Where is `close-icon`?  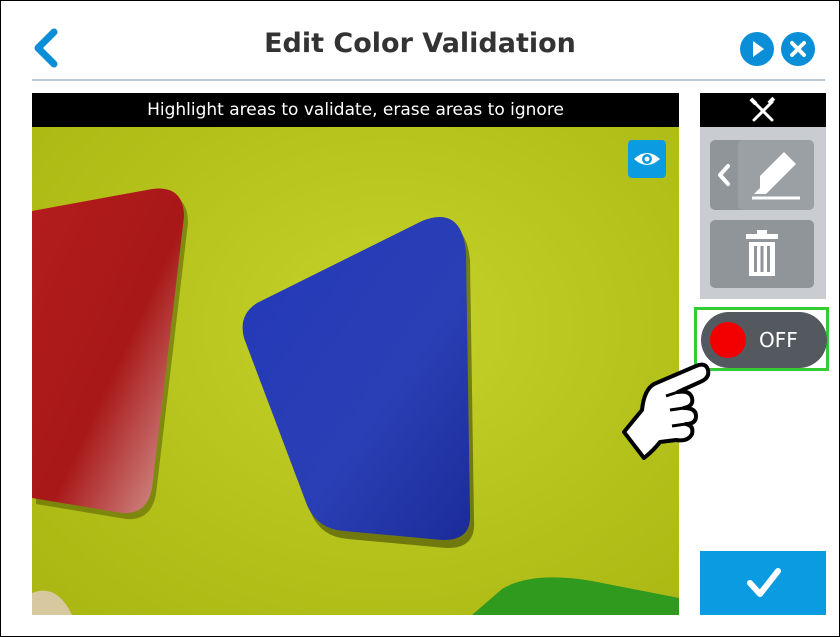
close-icon is located at coordinates (798, 49).